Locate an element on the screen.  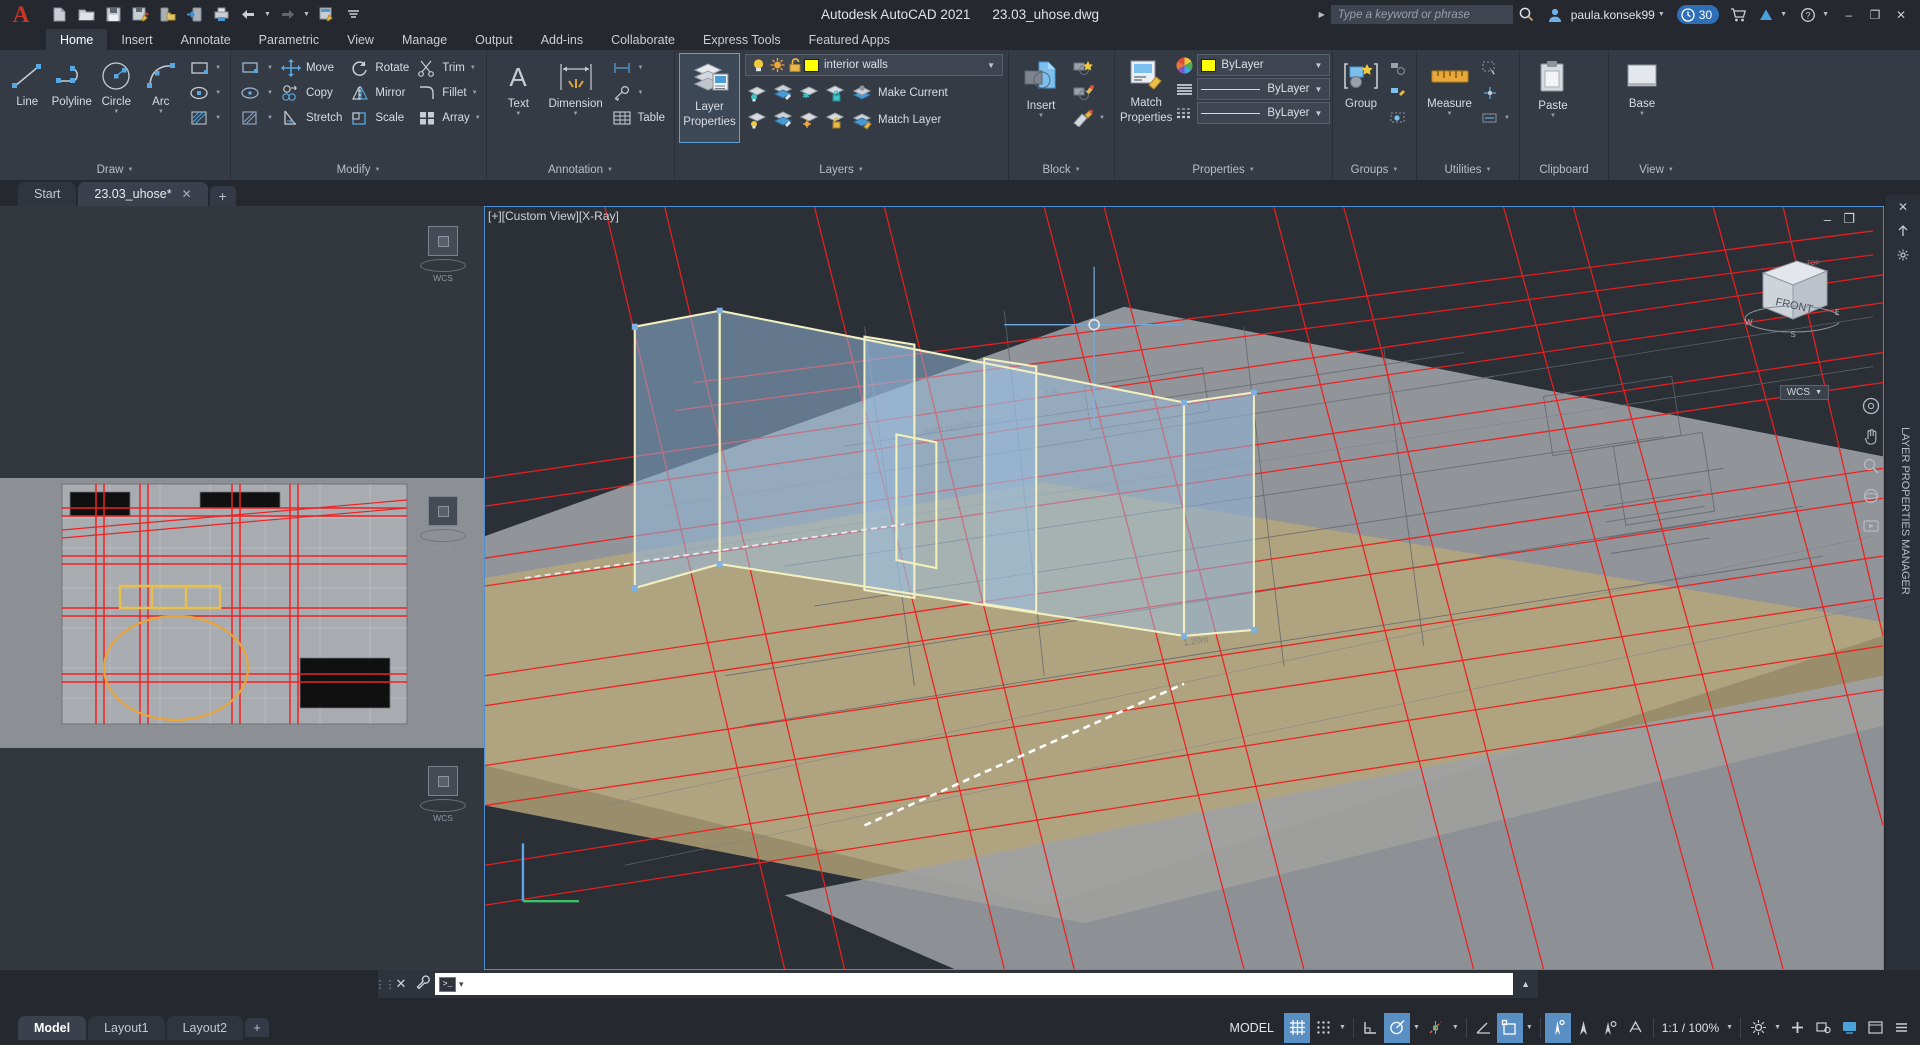
object-snap-toggle is located at coordinates (1509, 1027).